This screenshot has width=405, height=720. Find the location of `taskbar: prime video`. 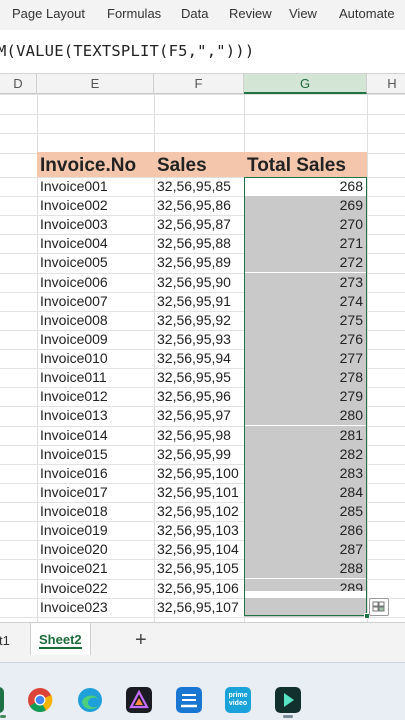

taskbar: prime video is located at coordinates (202, 691).